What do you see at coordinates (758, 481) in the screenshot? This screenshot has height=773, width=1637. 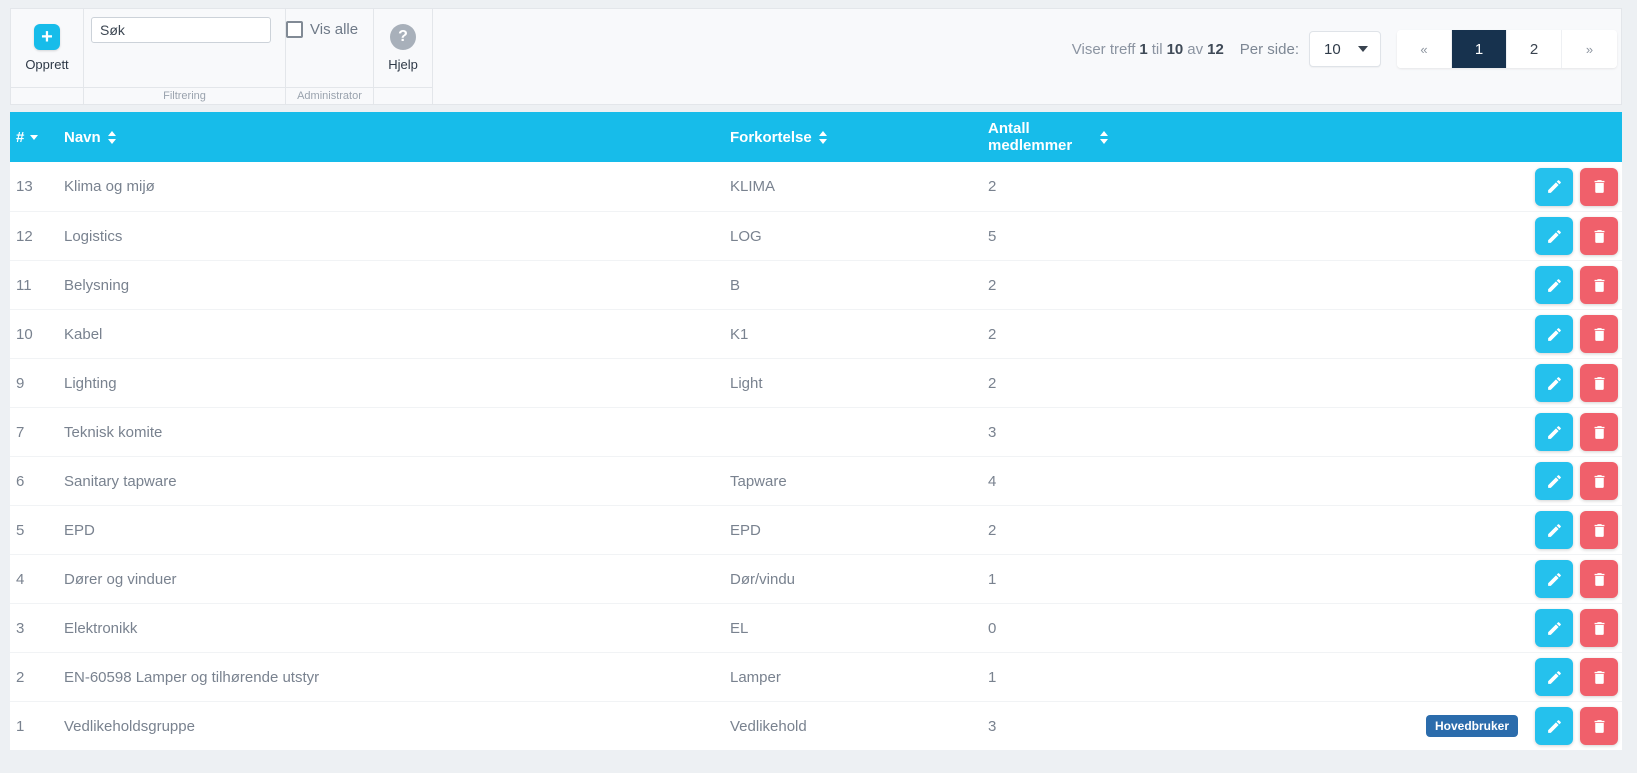 I see `row-abbr: Tapware` at bounding box center [758, 481].